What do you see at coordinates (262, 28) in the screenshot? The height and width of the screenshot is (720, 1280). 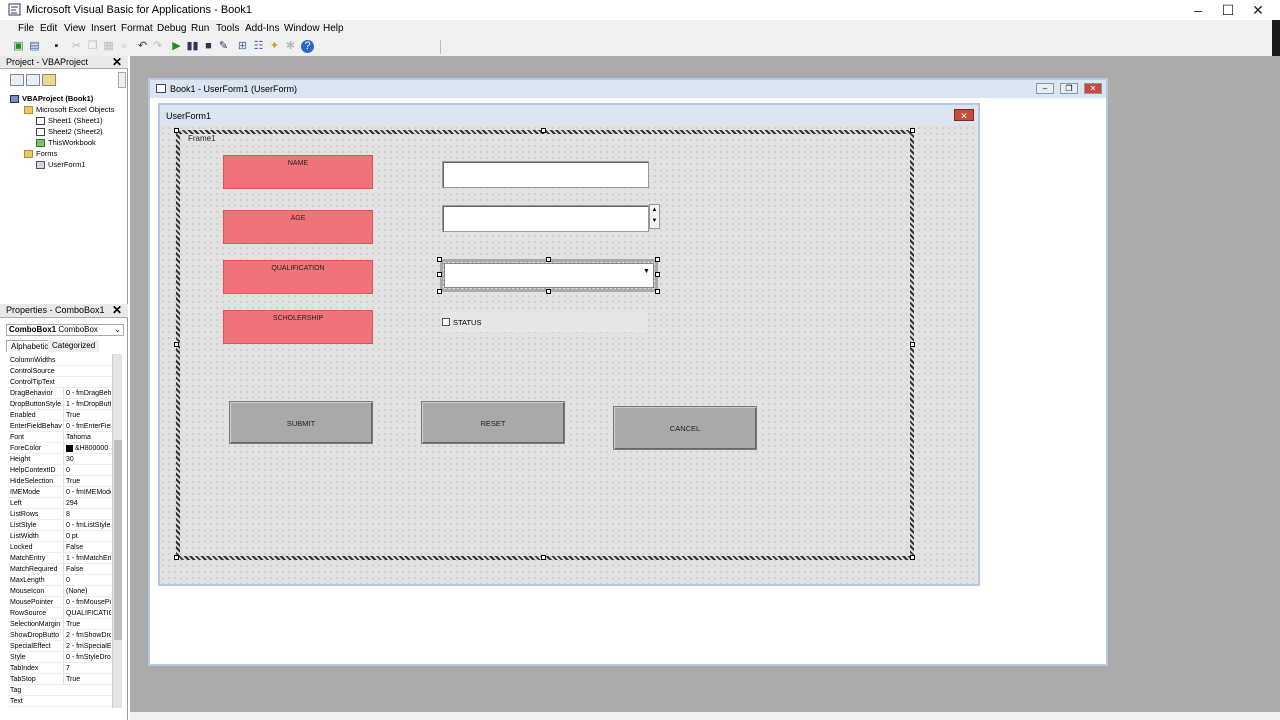 I see `menu-add-ins: Add-Ins` at bounding box center [262, 28].